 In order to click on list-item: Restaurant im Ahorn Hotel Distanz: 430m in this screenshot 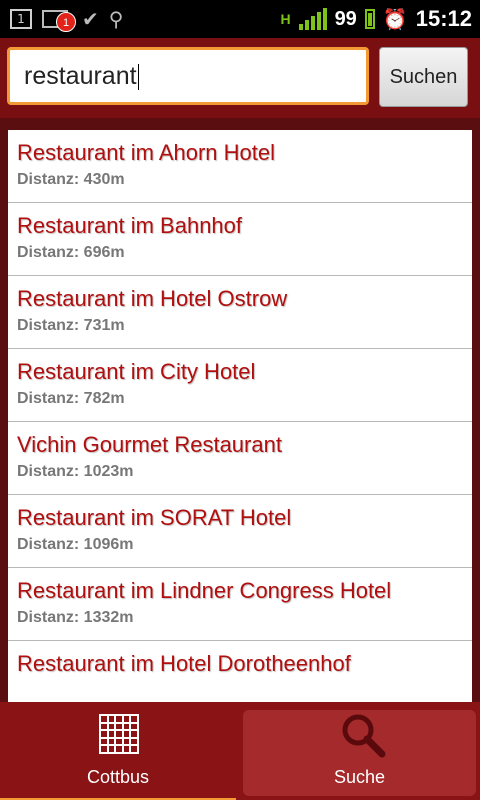, I will do `click(240, 166)`.